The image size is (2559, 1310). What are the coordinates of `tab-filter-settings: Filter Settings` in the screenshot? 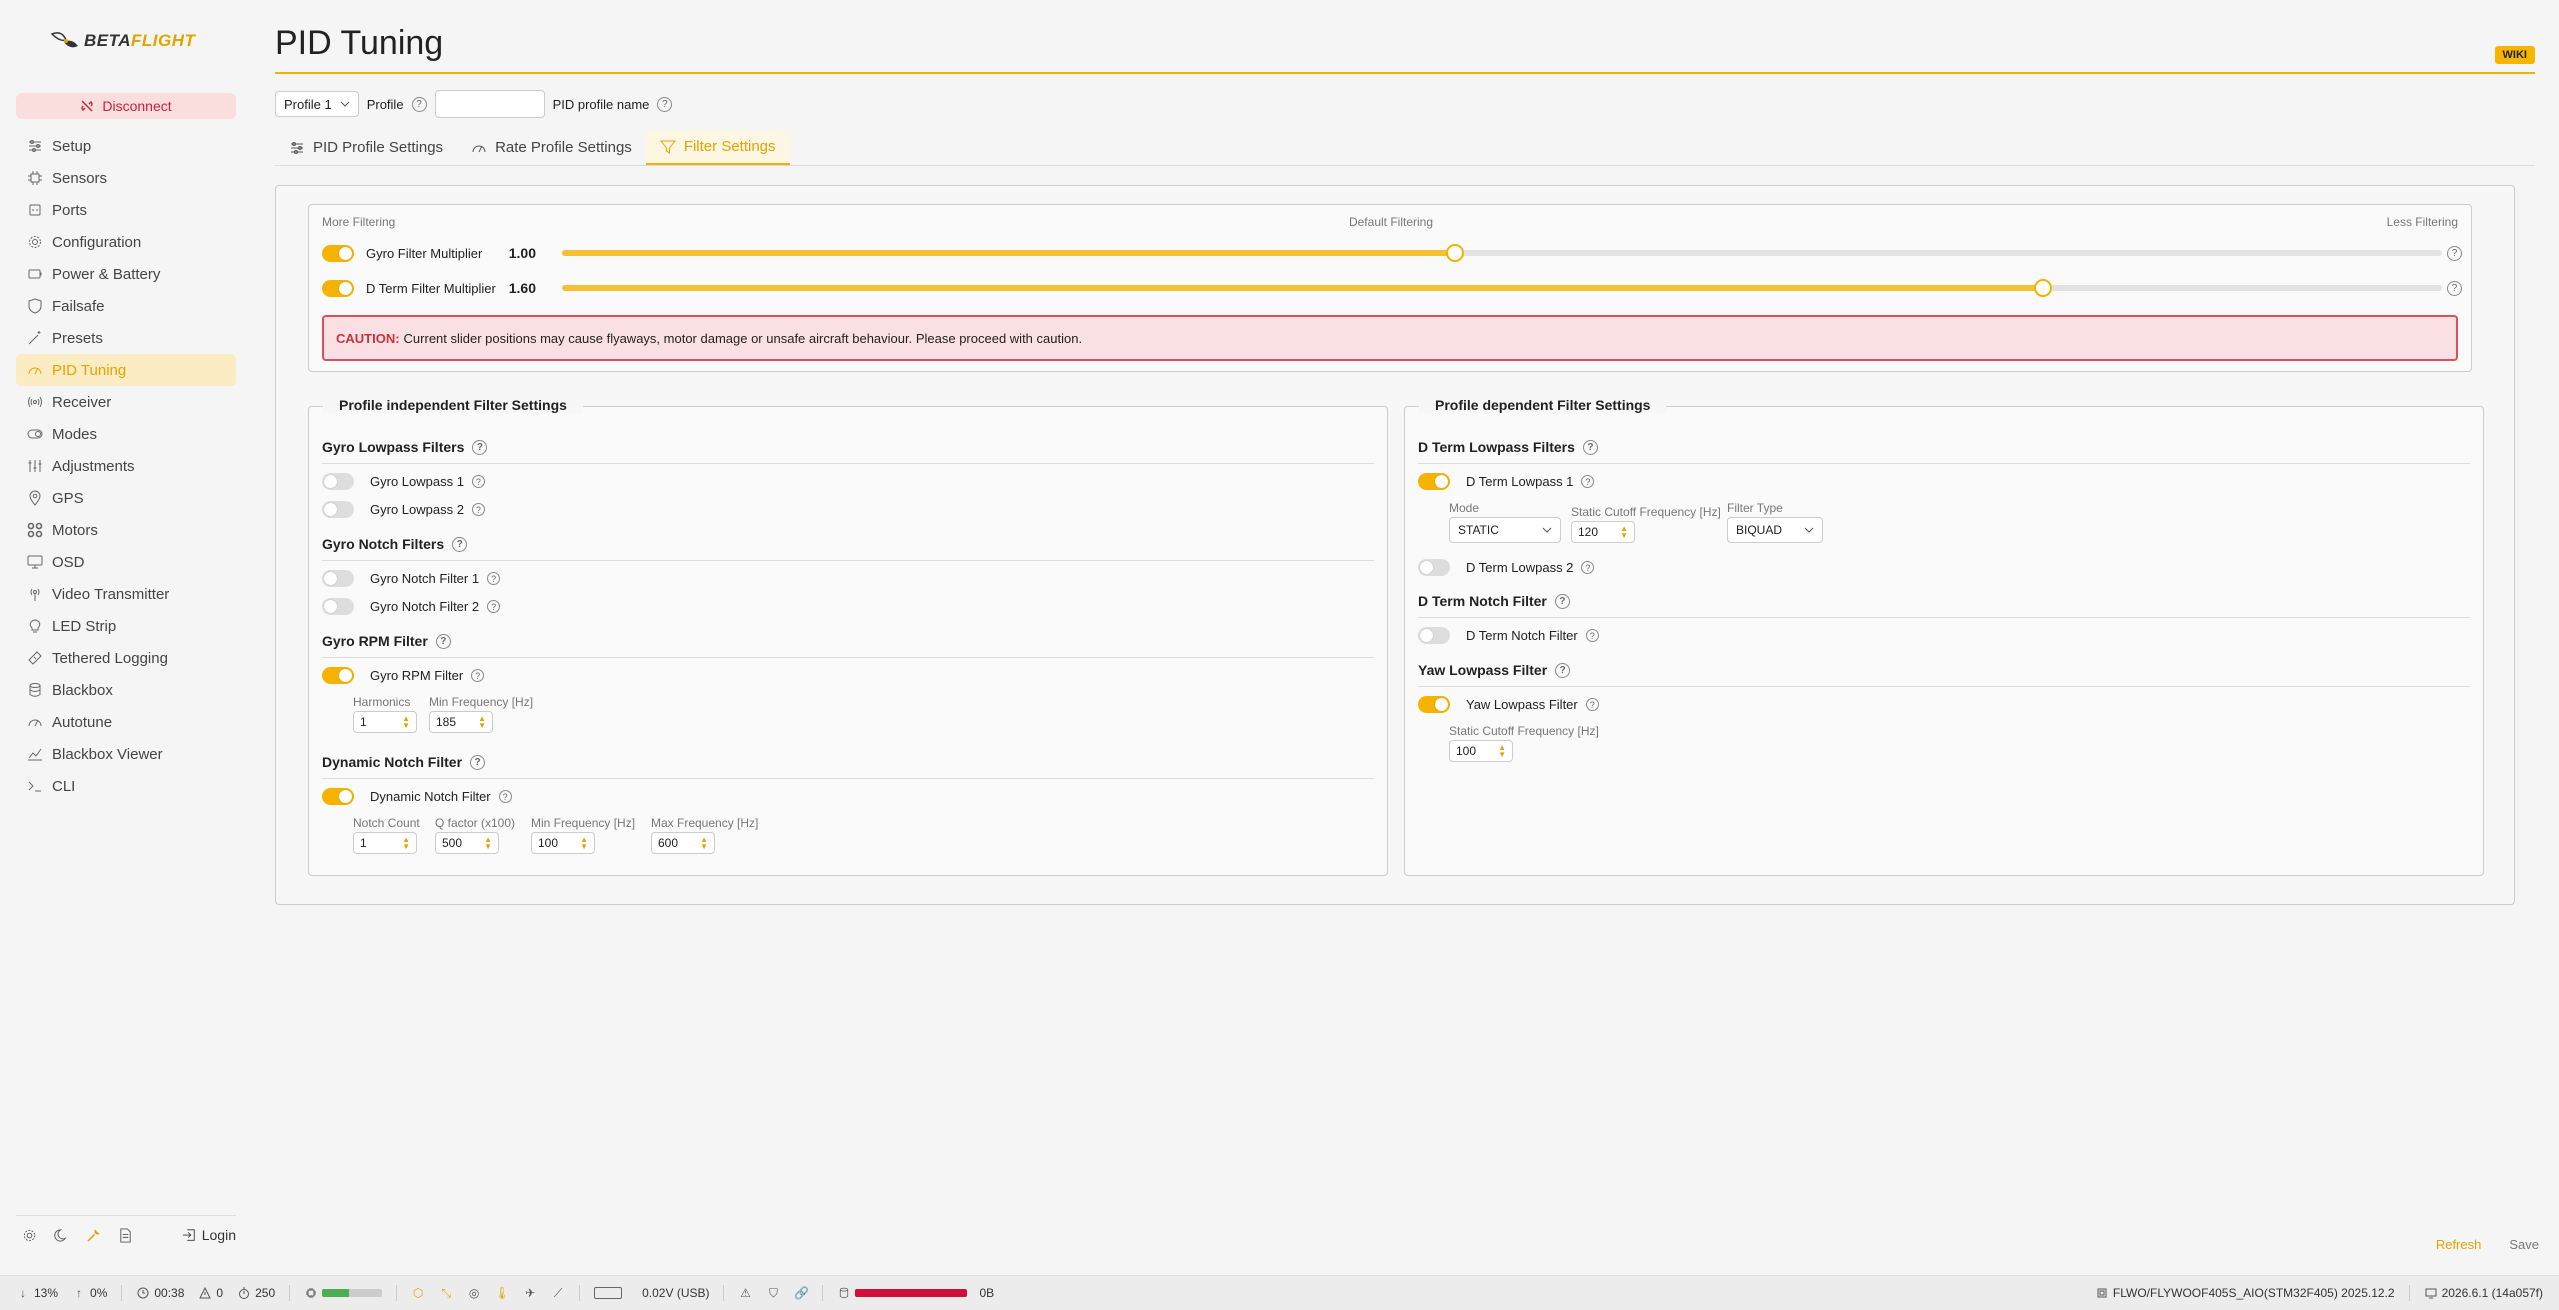 It's located at (717, 147).